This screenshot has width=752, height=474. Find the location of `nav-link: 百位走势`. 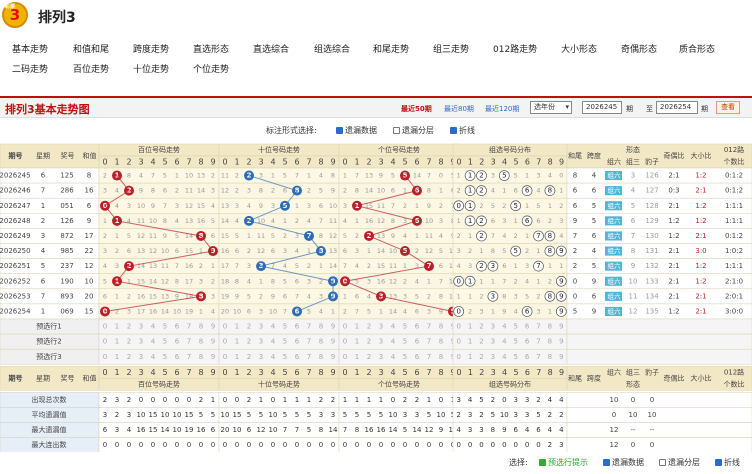

nav-link: 百位走势 is located at coordinates (91, 68).